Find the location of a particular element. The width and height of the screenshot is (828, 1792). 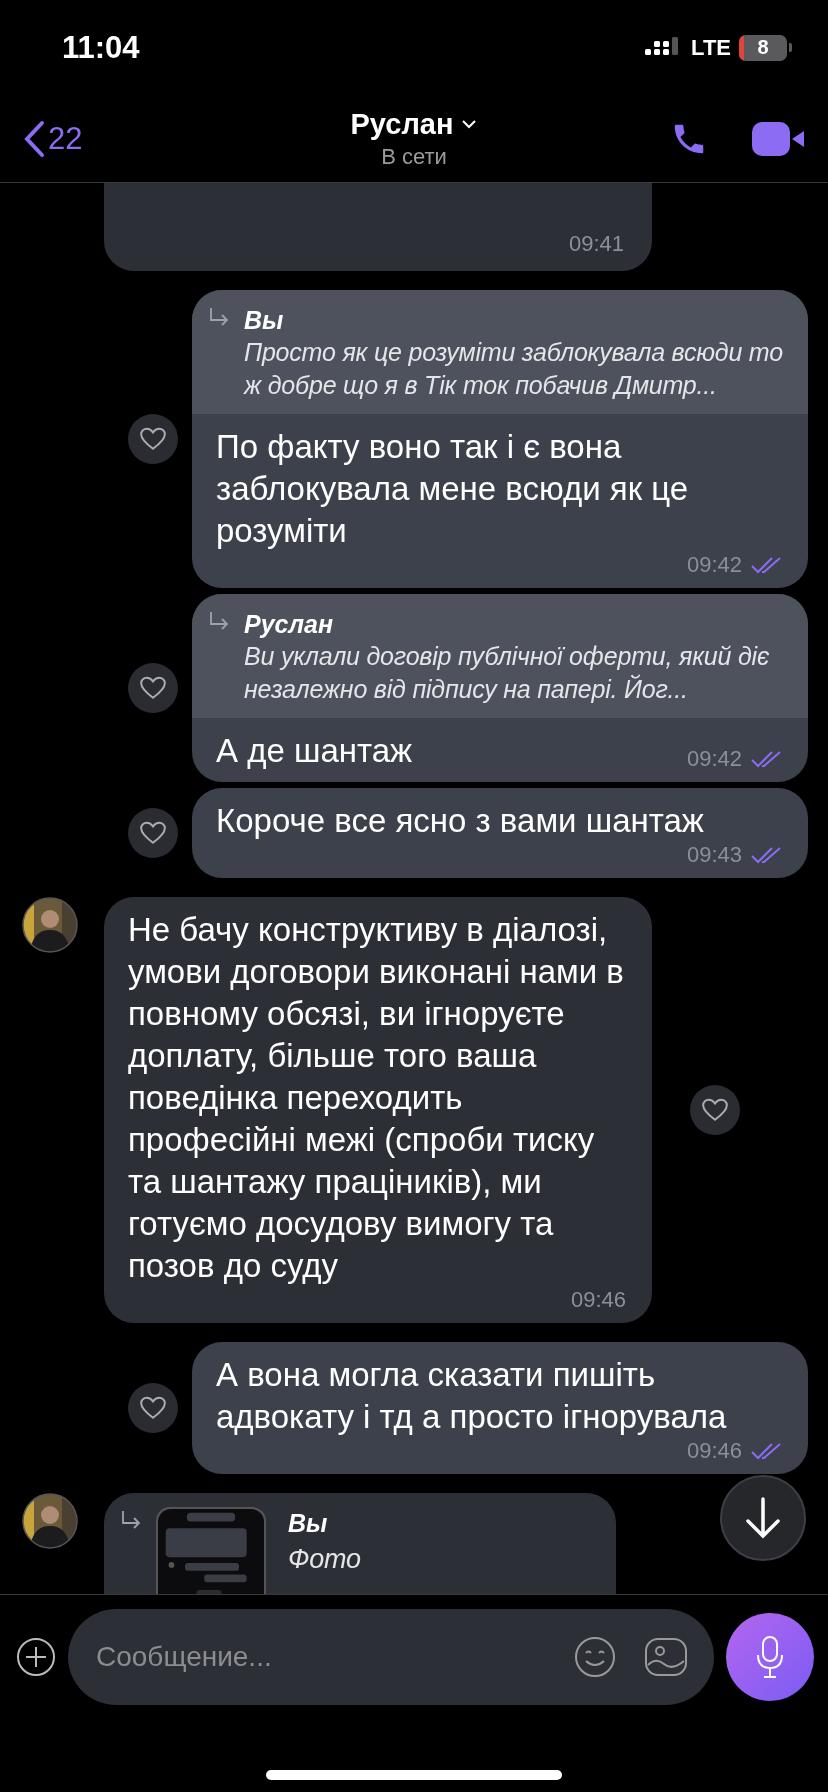

message-text: Короче все ясно з вами шантаж is located at coordinates (460, 821).